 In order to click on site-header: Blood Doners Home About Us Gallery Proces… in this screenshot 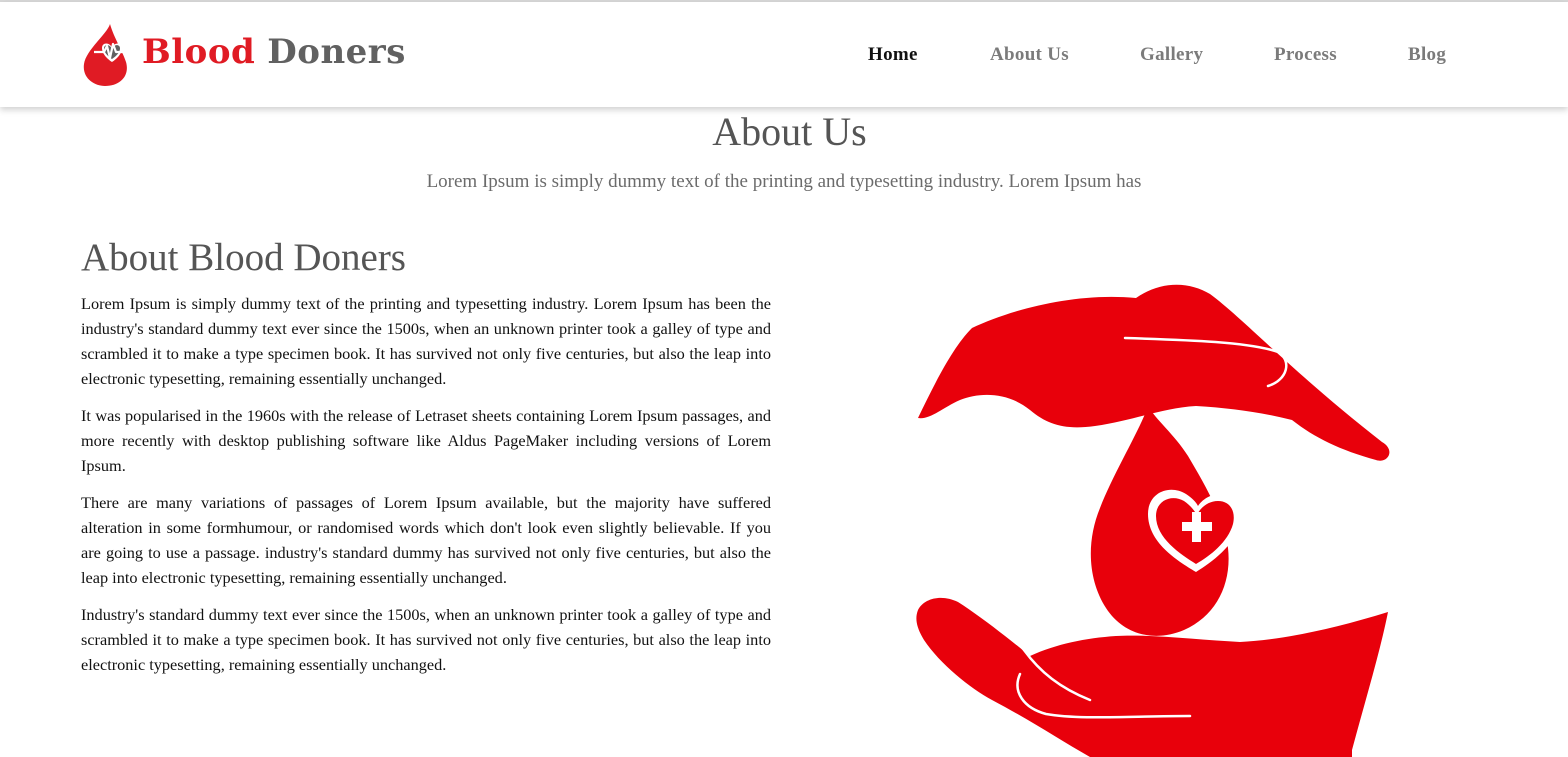, I will do `click(784, 54)`.